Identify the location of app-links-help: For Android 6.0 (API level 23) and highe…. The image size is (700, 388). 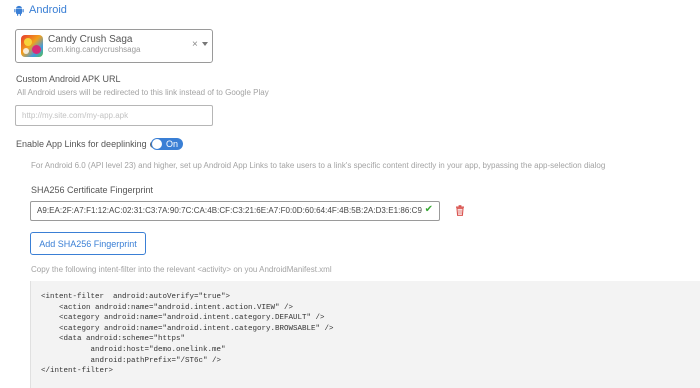
(318, 165).